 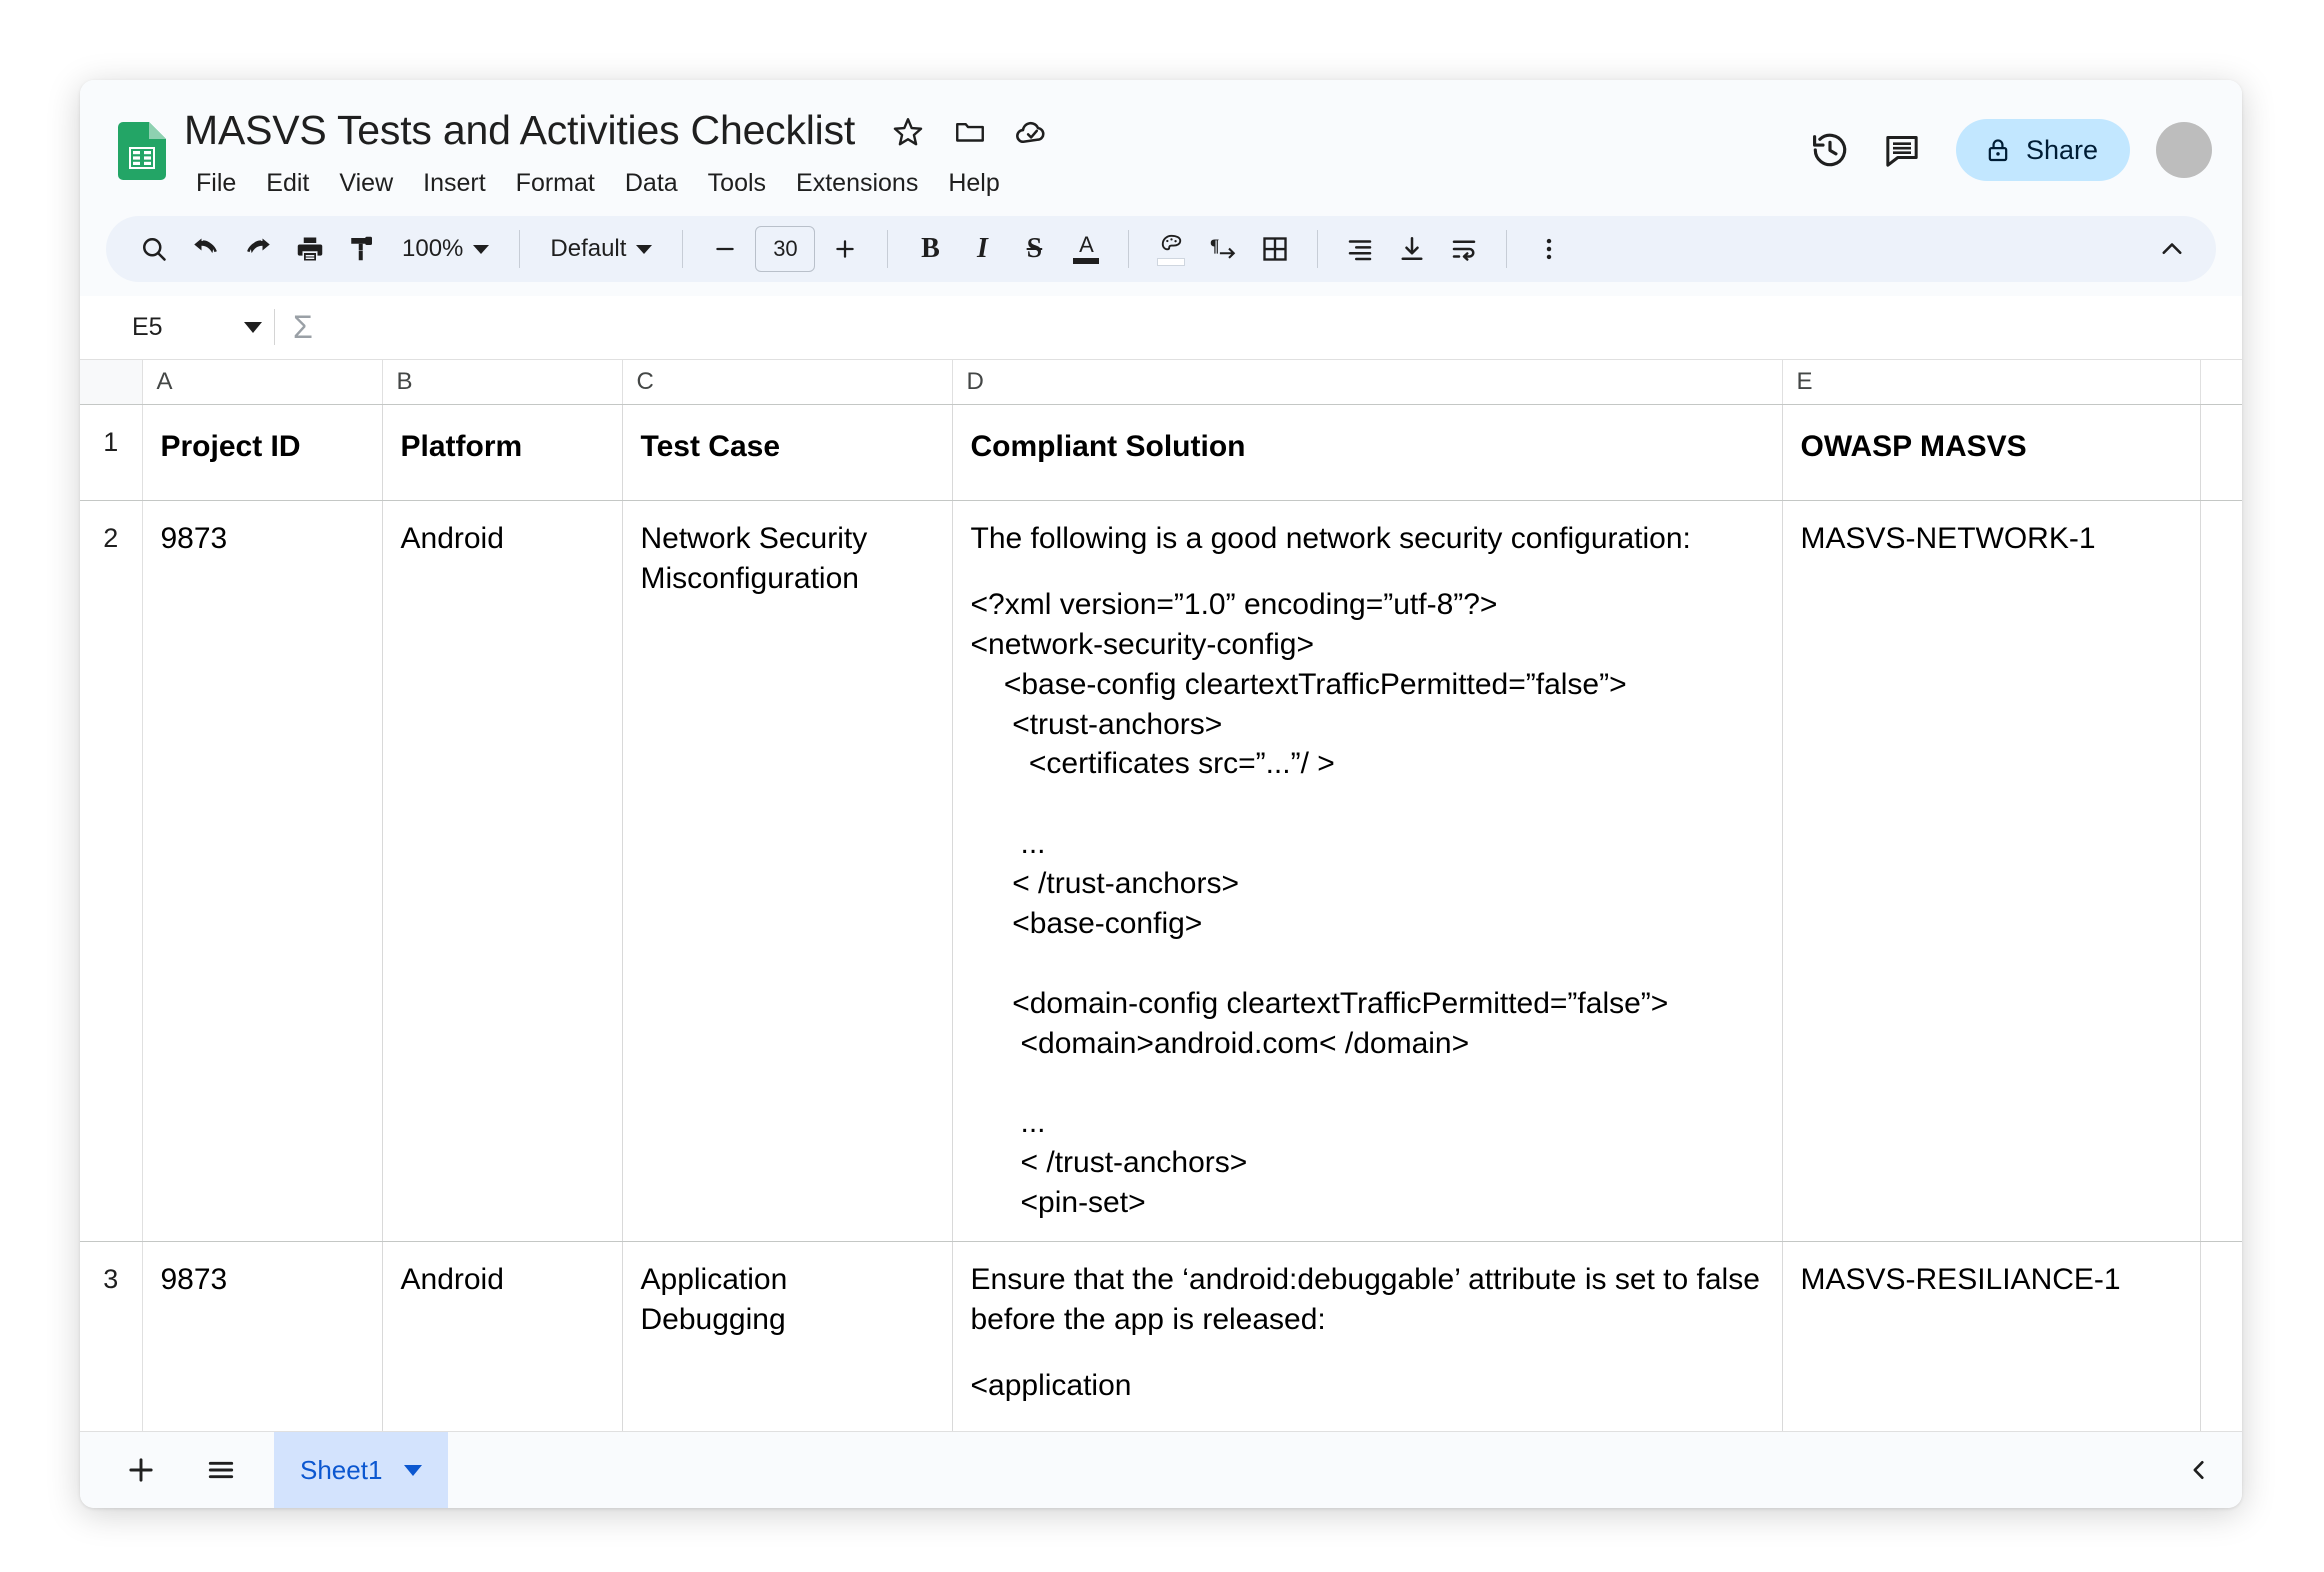 I want to click on row-header-2: 2, so click(x=111, y=871).